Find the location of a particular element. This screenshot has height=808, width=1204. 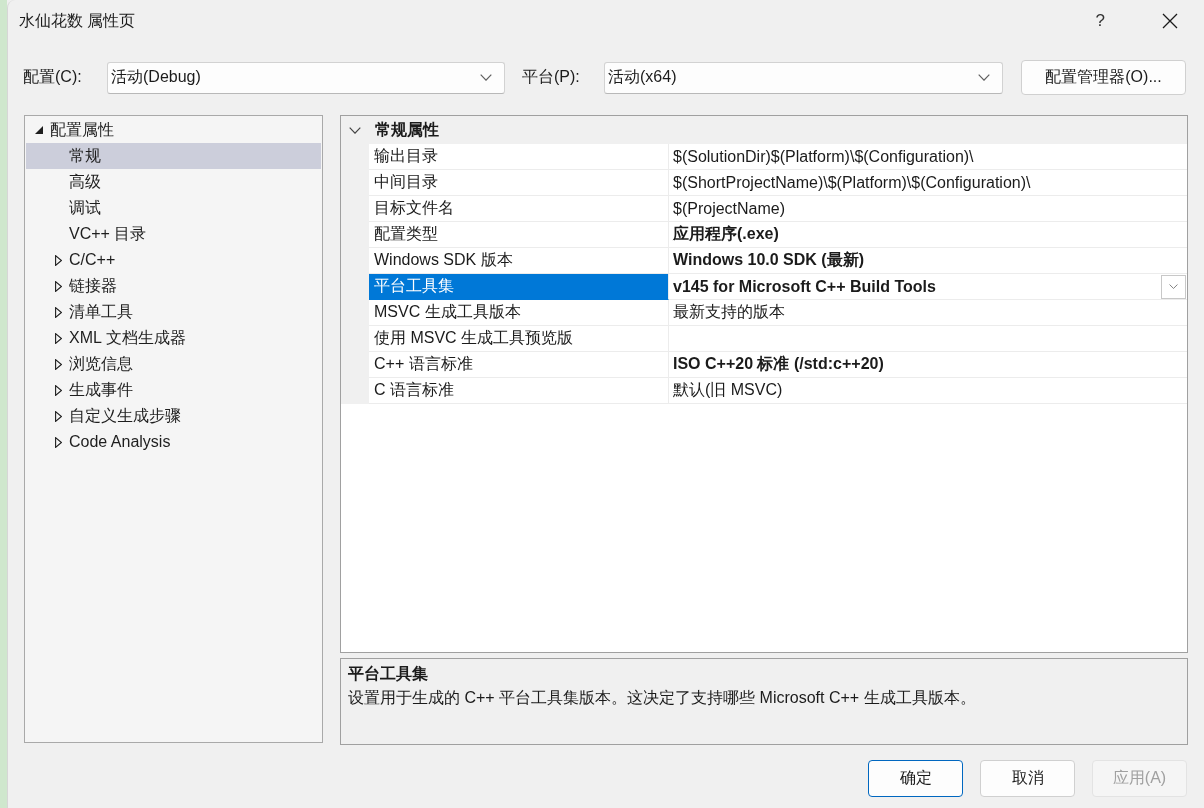

property-value: Windows 10.0 SDK (最新) is located at coordinates (928, 260).